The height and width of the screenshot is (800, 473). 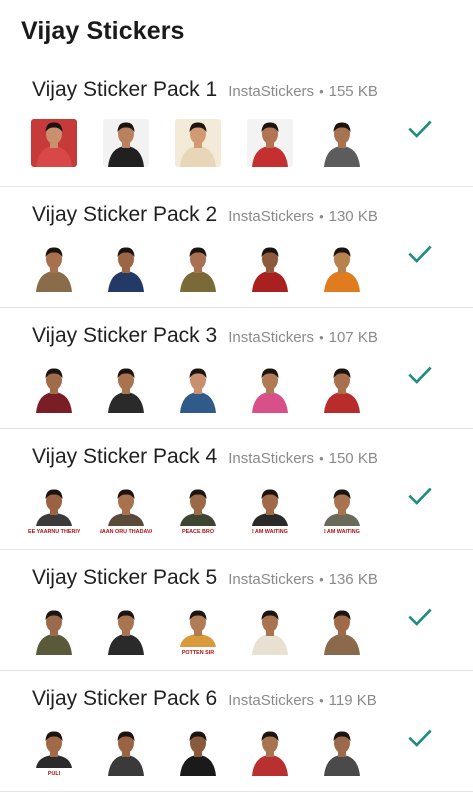 I want to click on pack-header: Vijay Sticker Pack 3 InstaStickers • 107 KB, so click(x=252, y=338).